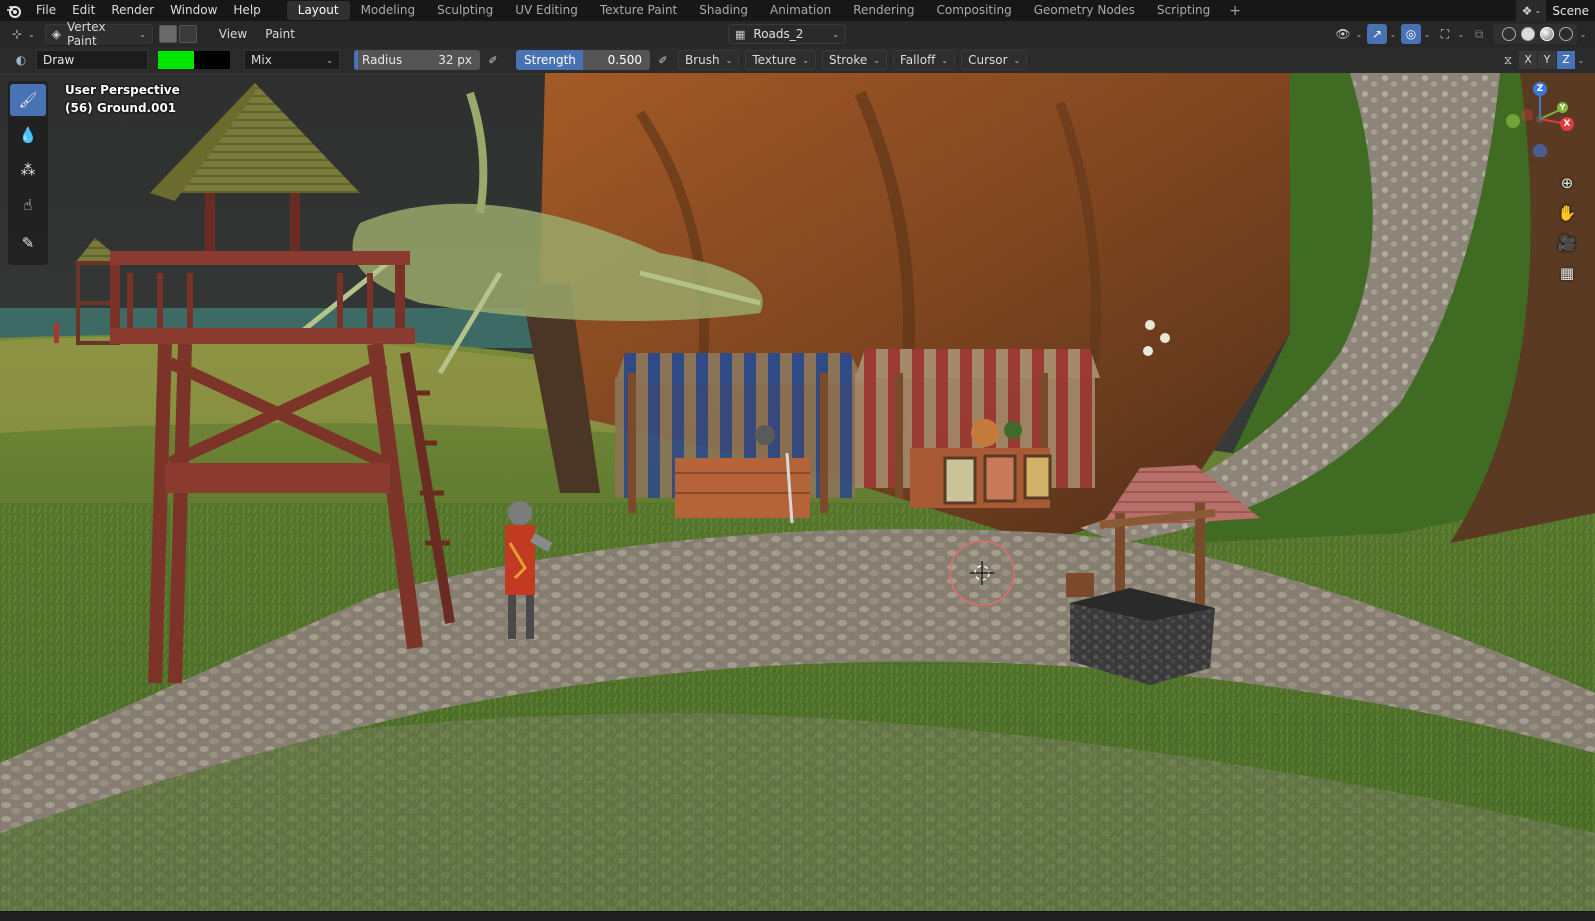  I want to click on menu-help: Help, so click(246, 10).